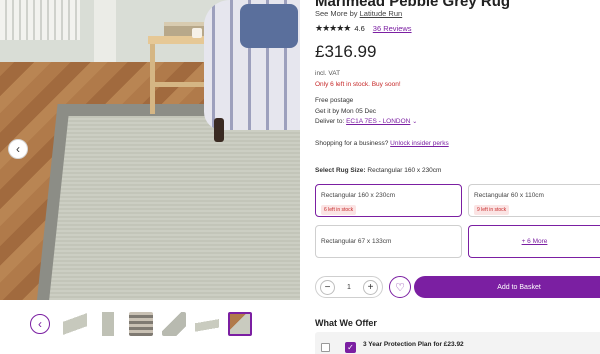  What do you see at coordinates (40, 20) in the screenshot?
I see `radiator` at bounding box center [40, 20].